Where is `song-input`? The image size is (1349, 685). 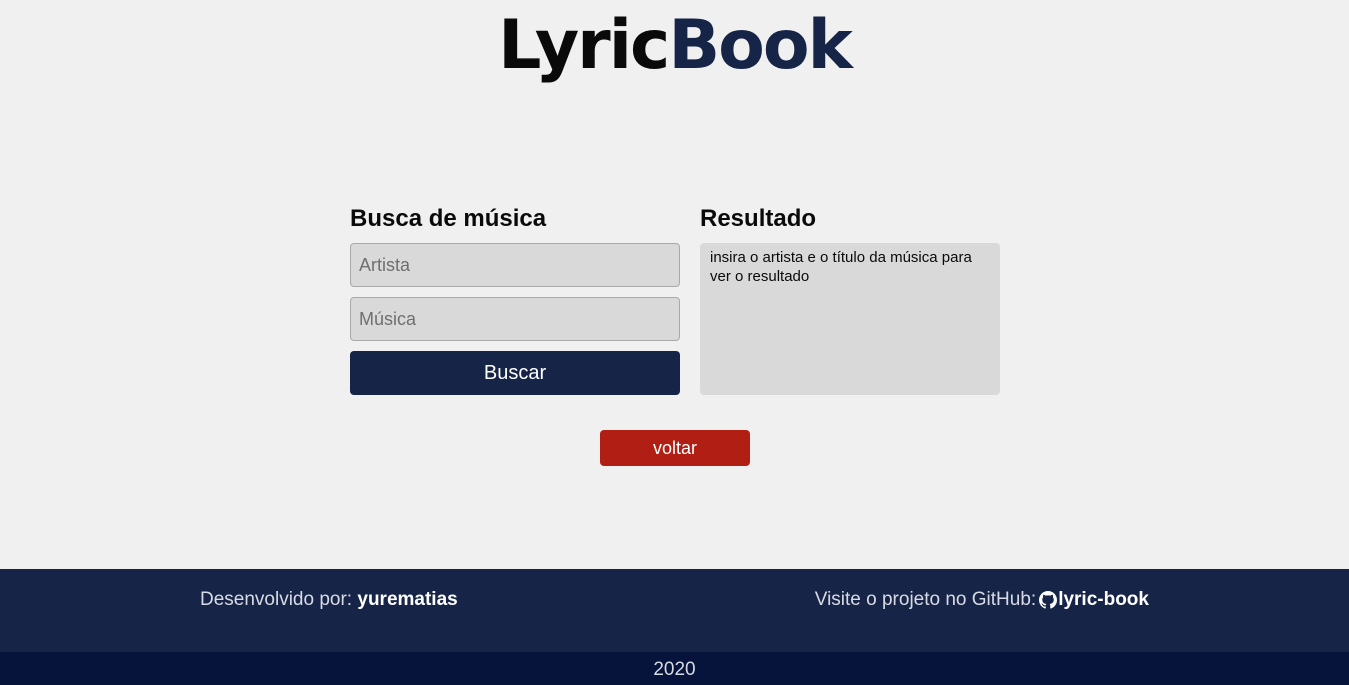
song-input is located at coordinates (515, 319).